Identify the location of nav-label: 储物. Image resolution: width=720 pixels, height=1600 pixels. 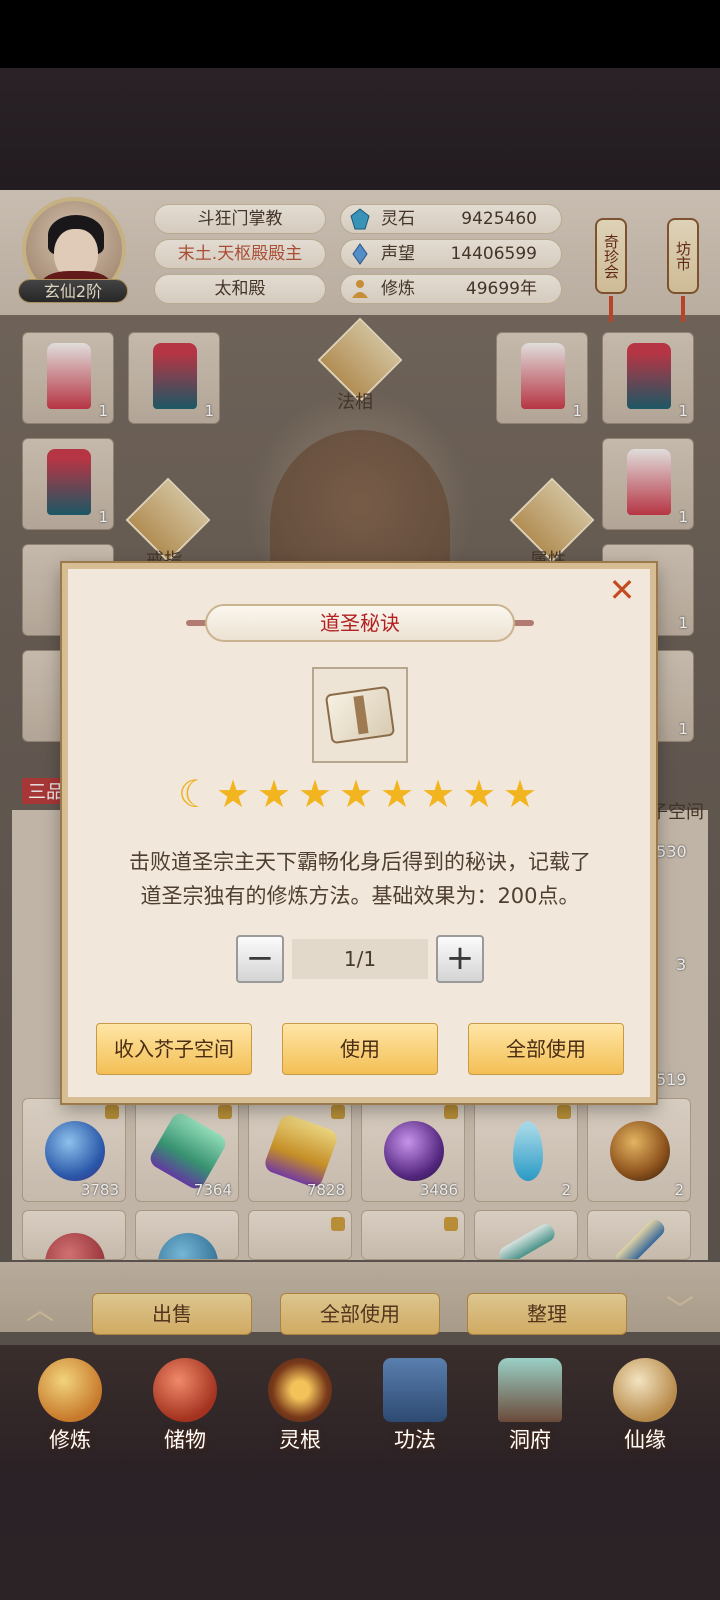
(185, 1440).